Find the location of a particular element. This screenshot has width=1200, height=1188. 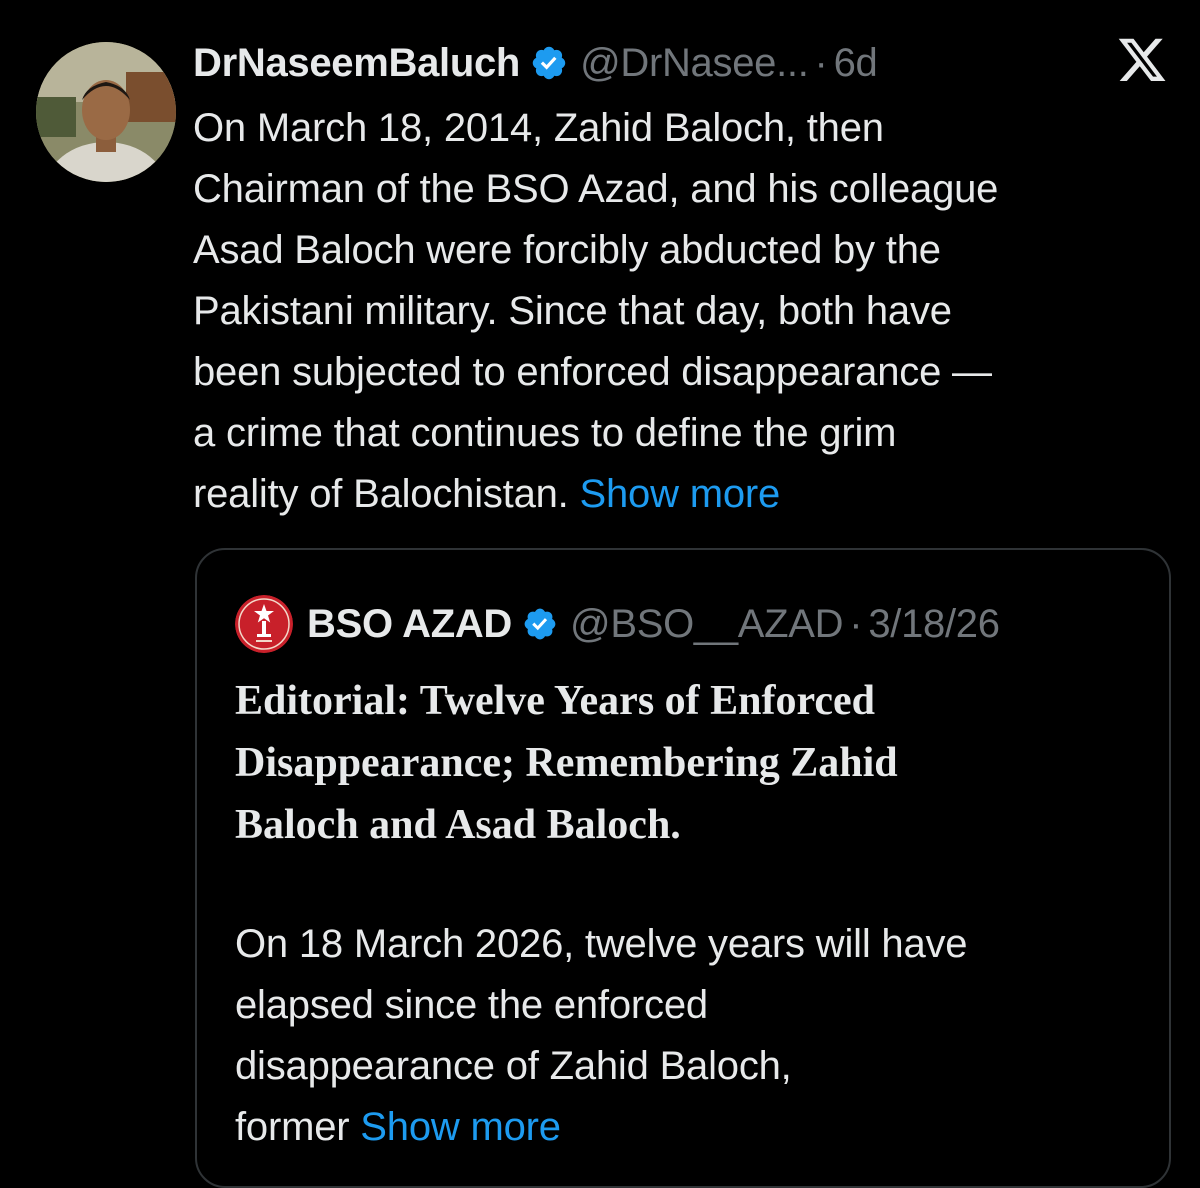

author-name: DrNaseemBaluch is located at coordinates (356, 63).